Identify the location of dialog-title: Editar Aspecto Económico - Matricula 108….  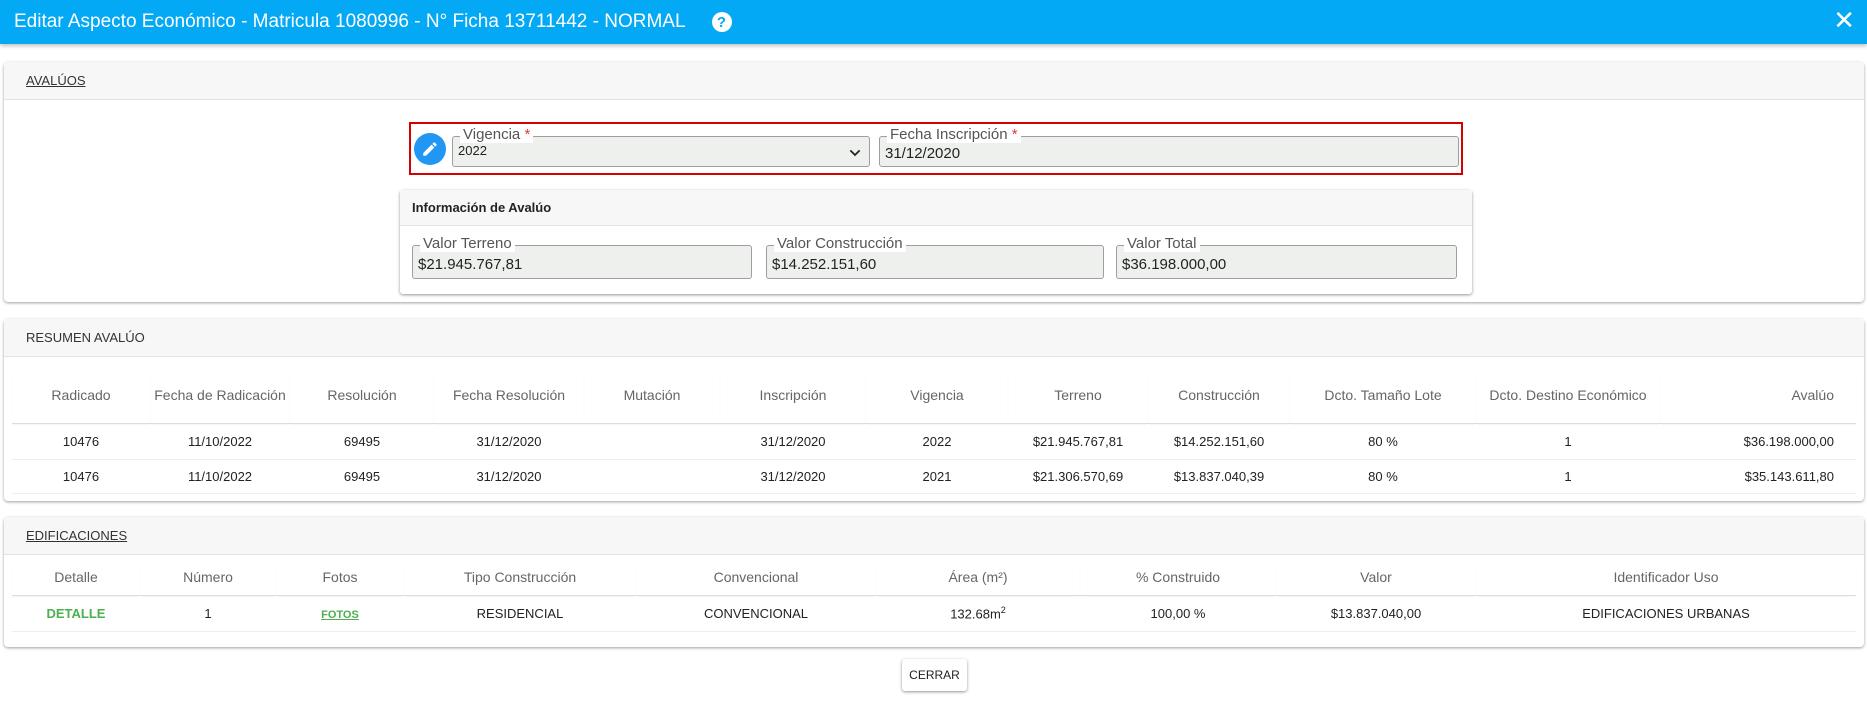
(350, 21).